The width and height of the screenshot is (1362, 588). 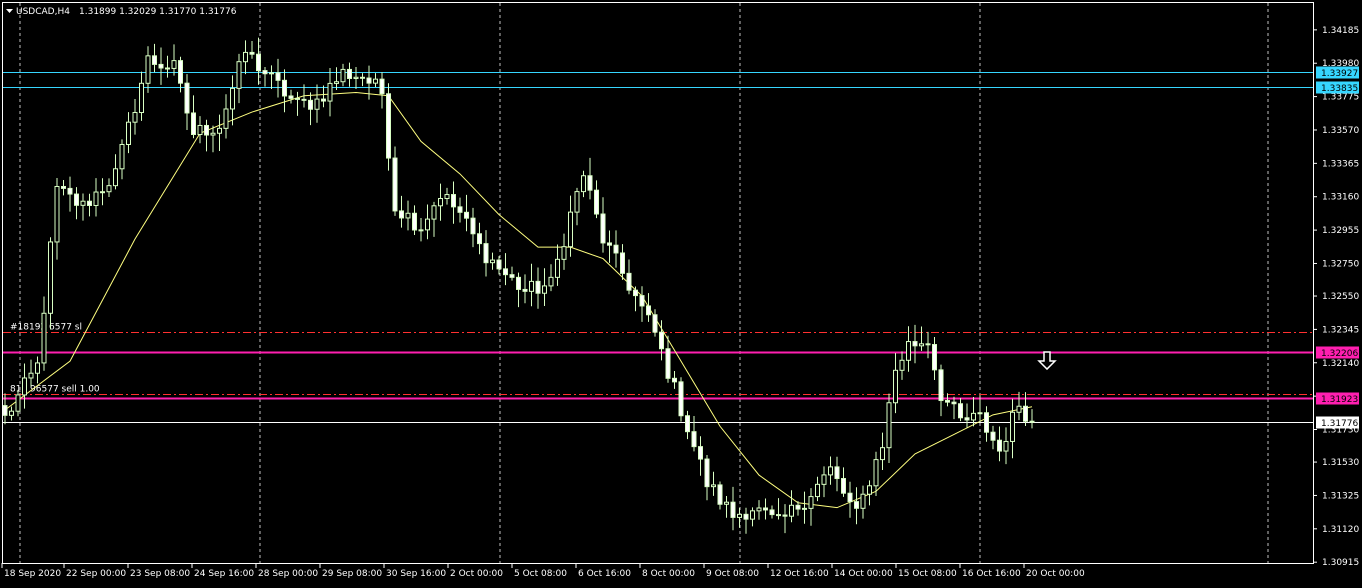 I want to click on time-tick-label: 23 Sep 08:00, so click(x=160, y=574).